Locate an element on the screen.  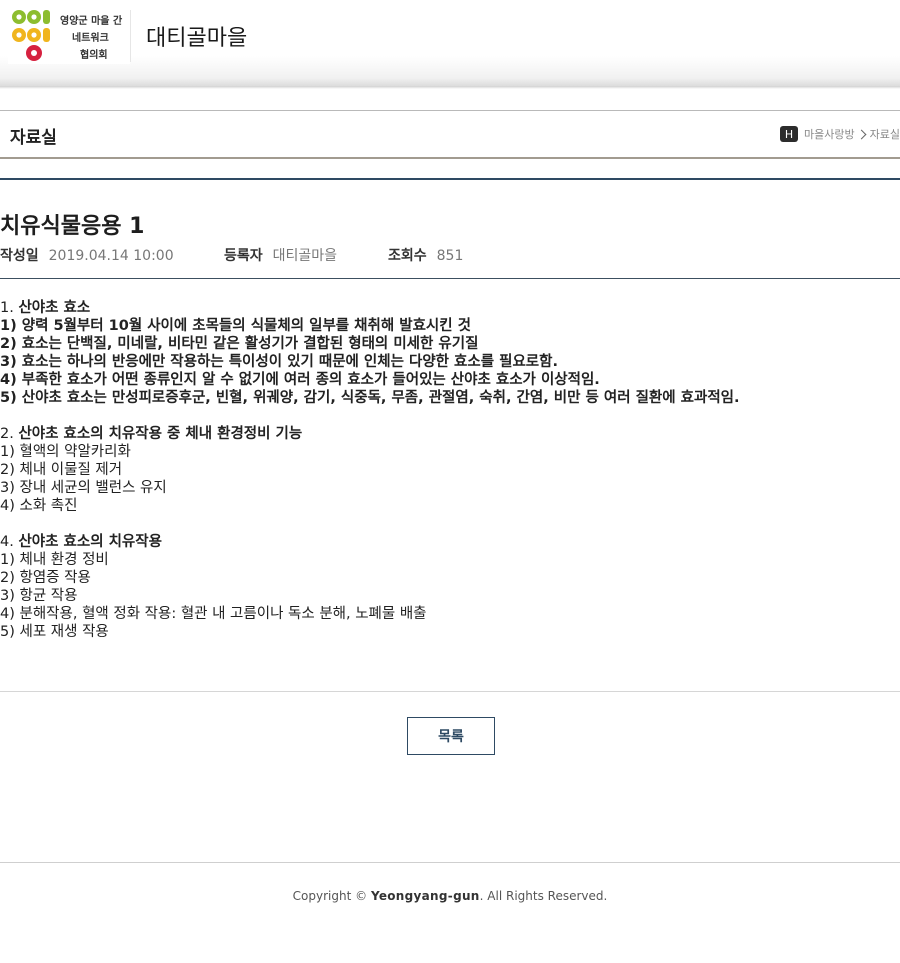
list-button: 목록 is located at coordinates (451, 736).